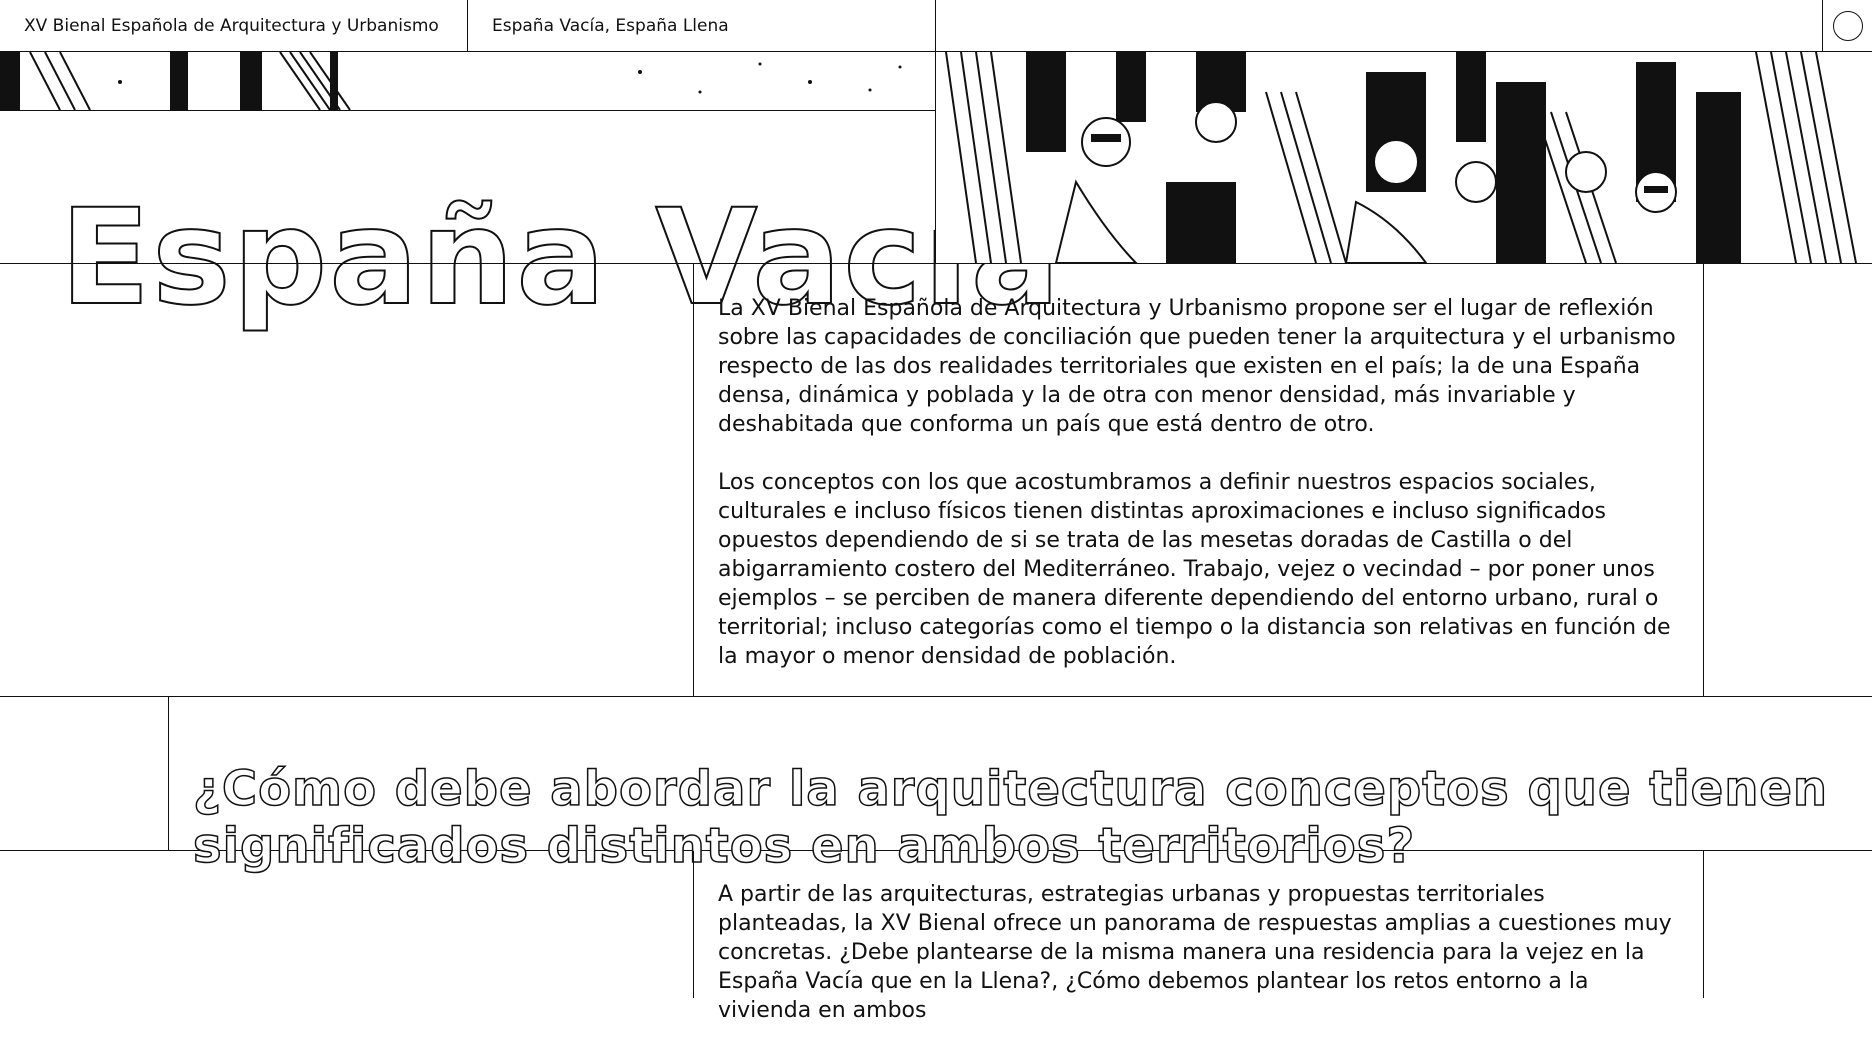  I want to click on crowd-illustration-svg, so click(1401, 157).